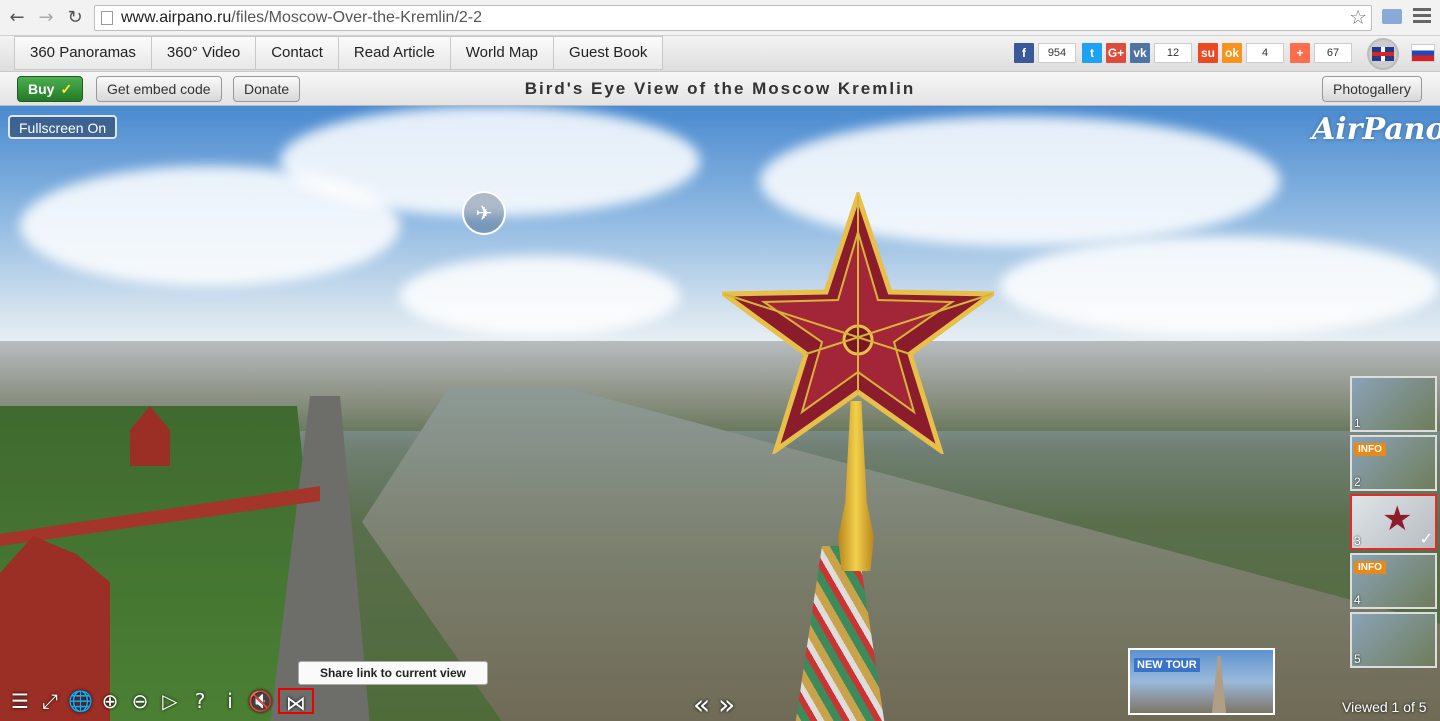  What do you see at coordinates (170, 701) in the screenshot?
I see `autoplay-icon: ▷` at bounding box center [170, 701].